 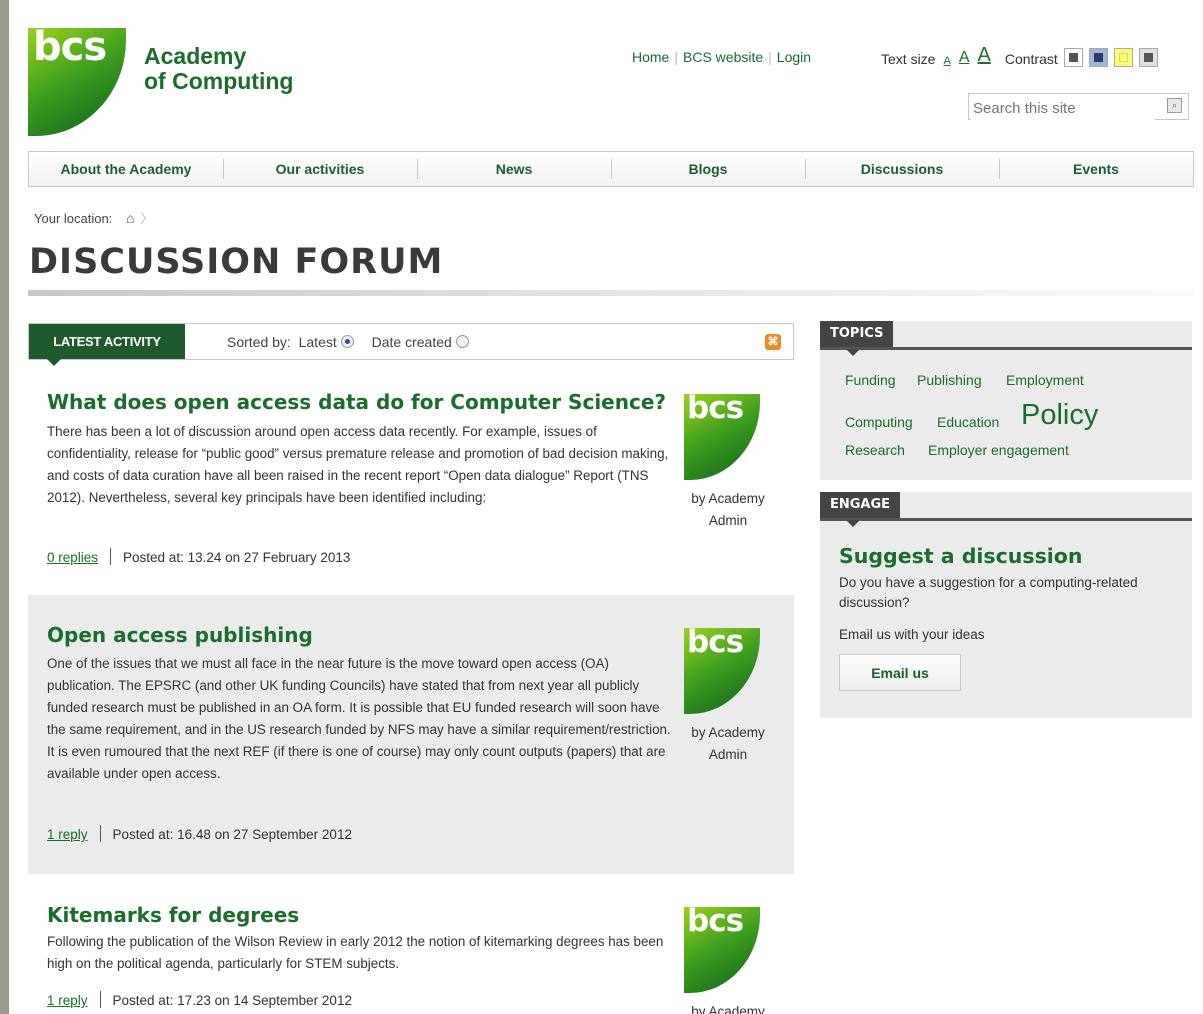 What do you see at coordinates (794, 57) in the screenshot?
I see `login-link: Login` at bounding box center [794, 57].